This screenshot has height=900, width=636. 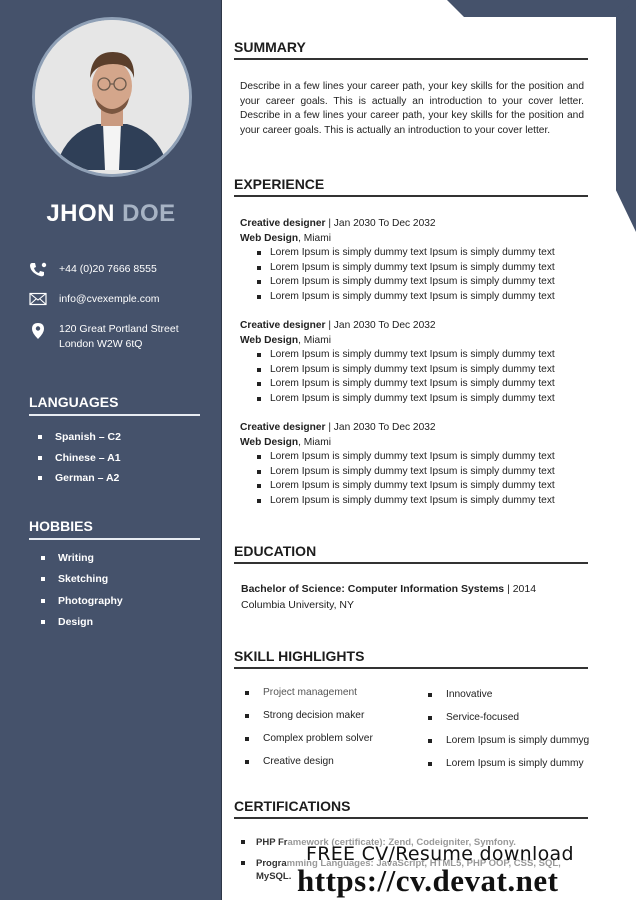 I want to click on graduation-year: | 2014, so click(x=520, y=589).